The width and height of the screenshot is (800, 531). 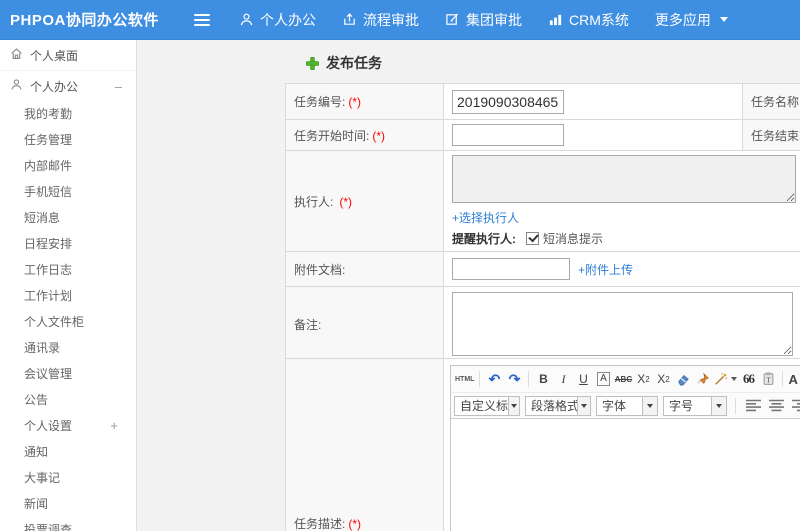 I want to click on sidebar-item-short-message: 短消息, so click(x=68, y=218).